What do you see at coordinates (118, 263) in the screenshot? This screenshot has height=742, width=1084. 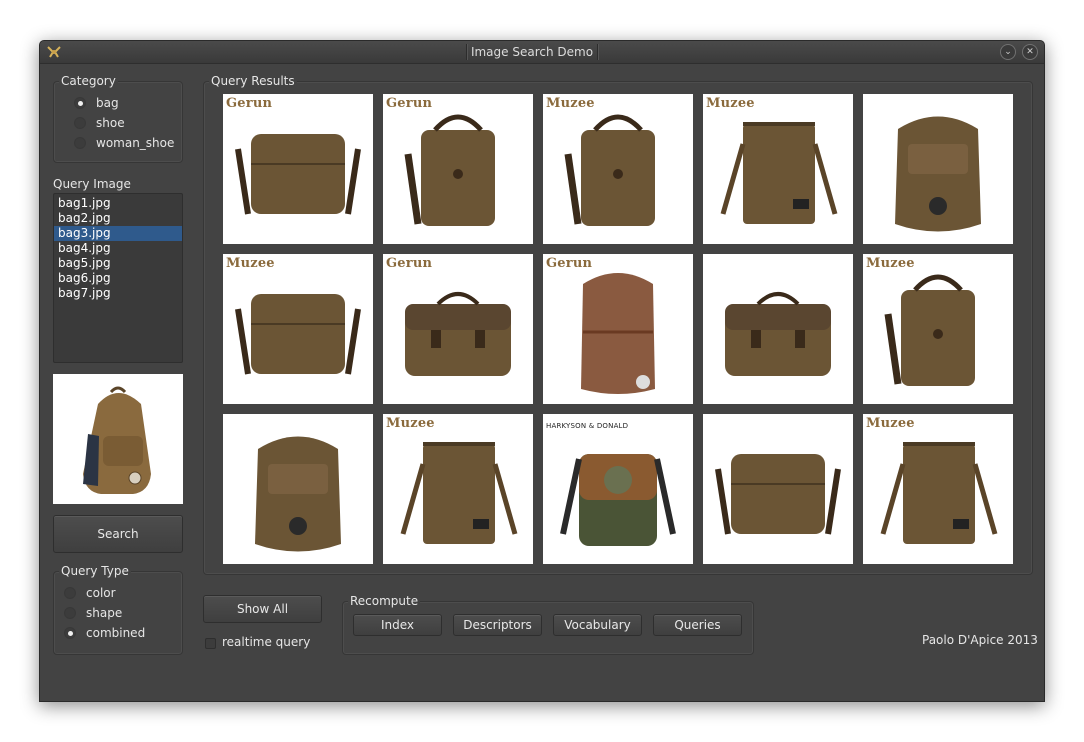 I see `list-item: bag5.jpg` at bounding box center [118, 263].